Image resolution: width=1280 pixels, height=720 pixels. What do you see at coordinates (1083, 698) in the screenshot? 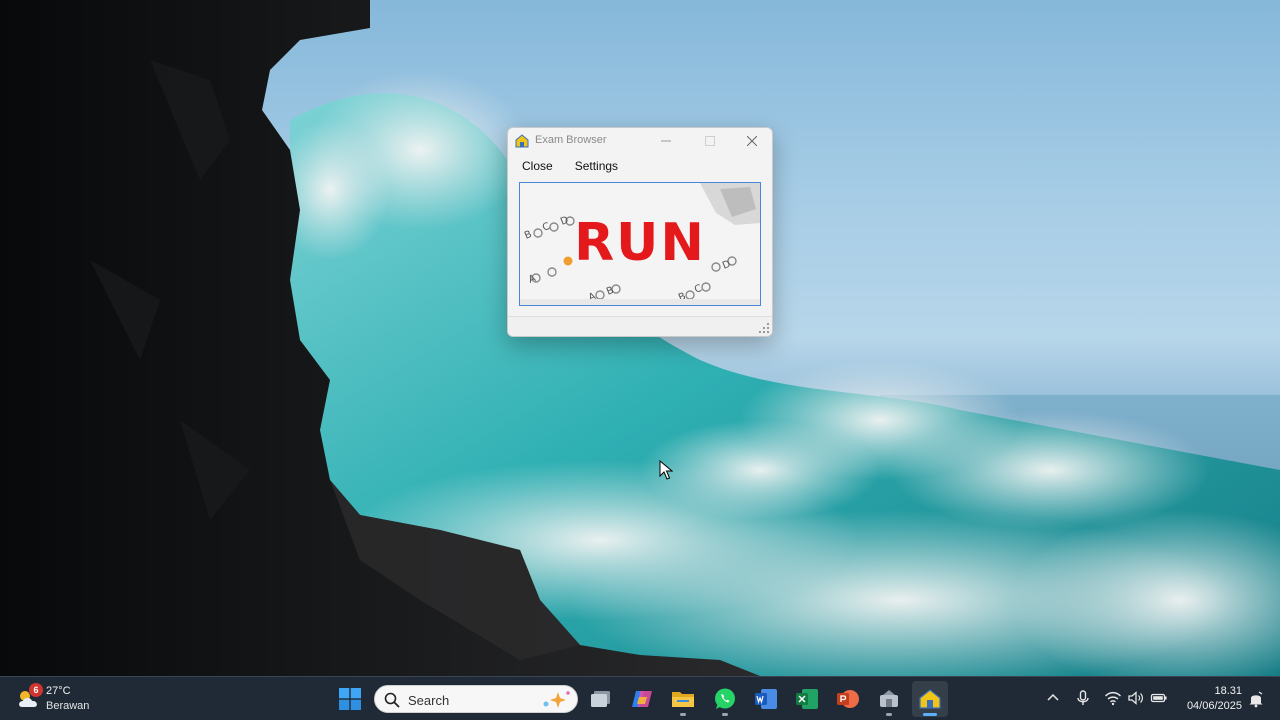
I see `microphone-icon` at bounding box center [1083, 698].